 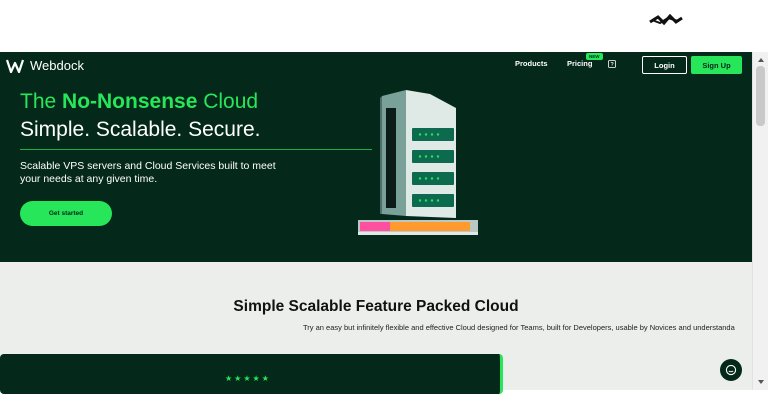 What do you see at coordinates (579, 63) in the screenshot?
I see `nav-pricing-link: Pricing` at bounding box center [579, 63].